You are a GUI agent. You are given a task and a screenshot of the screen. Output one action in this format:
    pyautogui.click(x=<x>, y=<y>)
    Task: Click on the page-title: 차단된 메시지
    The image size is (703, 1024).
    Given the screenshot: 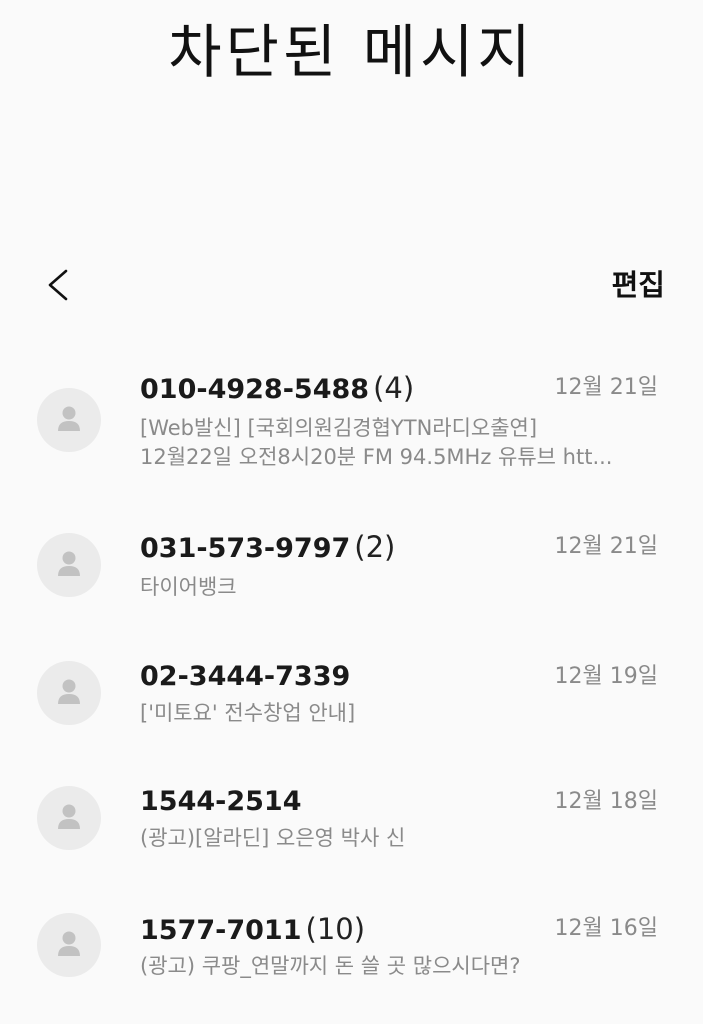 What is the action you would take?
    pyautogui.click(x=351, y=52)
    